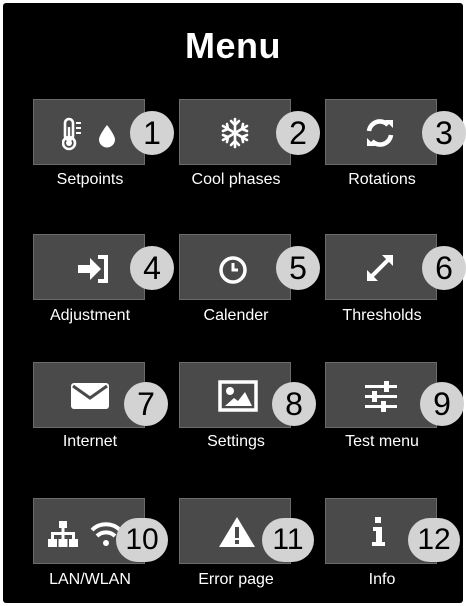  What do you see at coordinates (294, 404) in the screenshot?
I see `badge-number: 8` at bounding box center [294, 404].